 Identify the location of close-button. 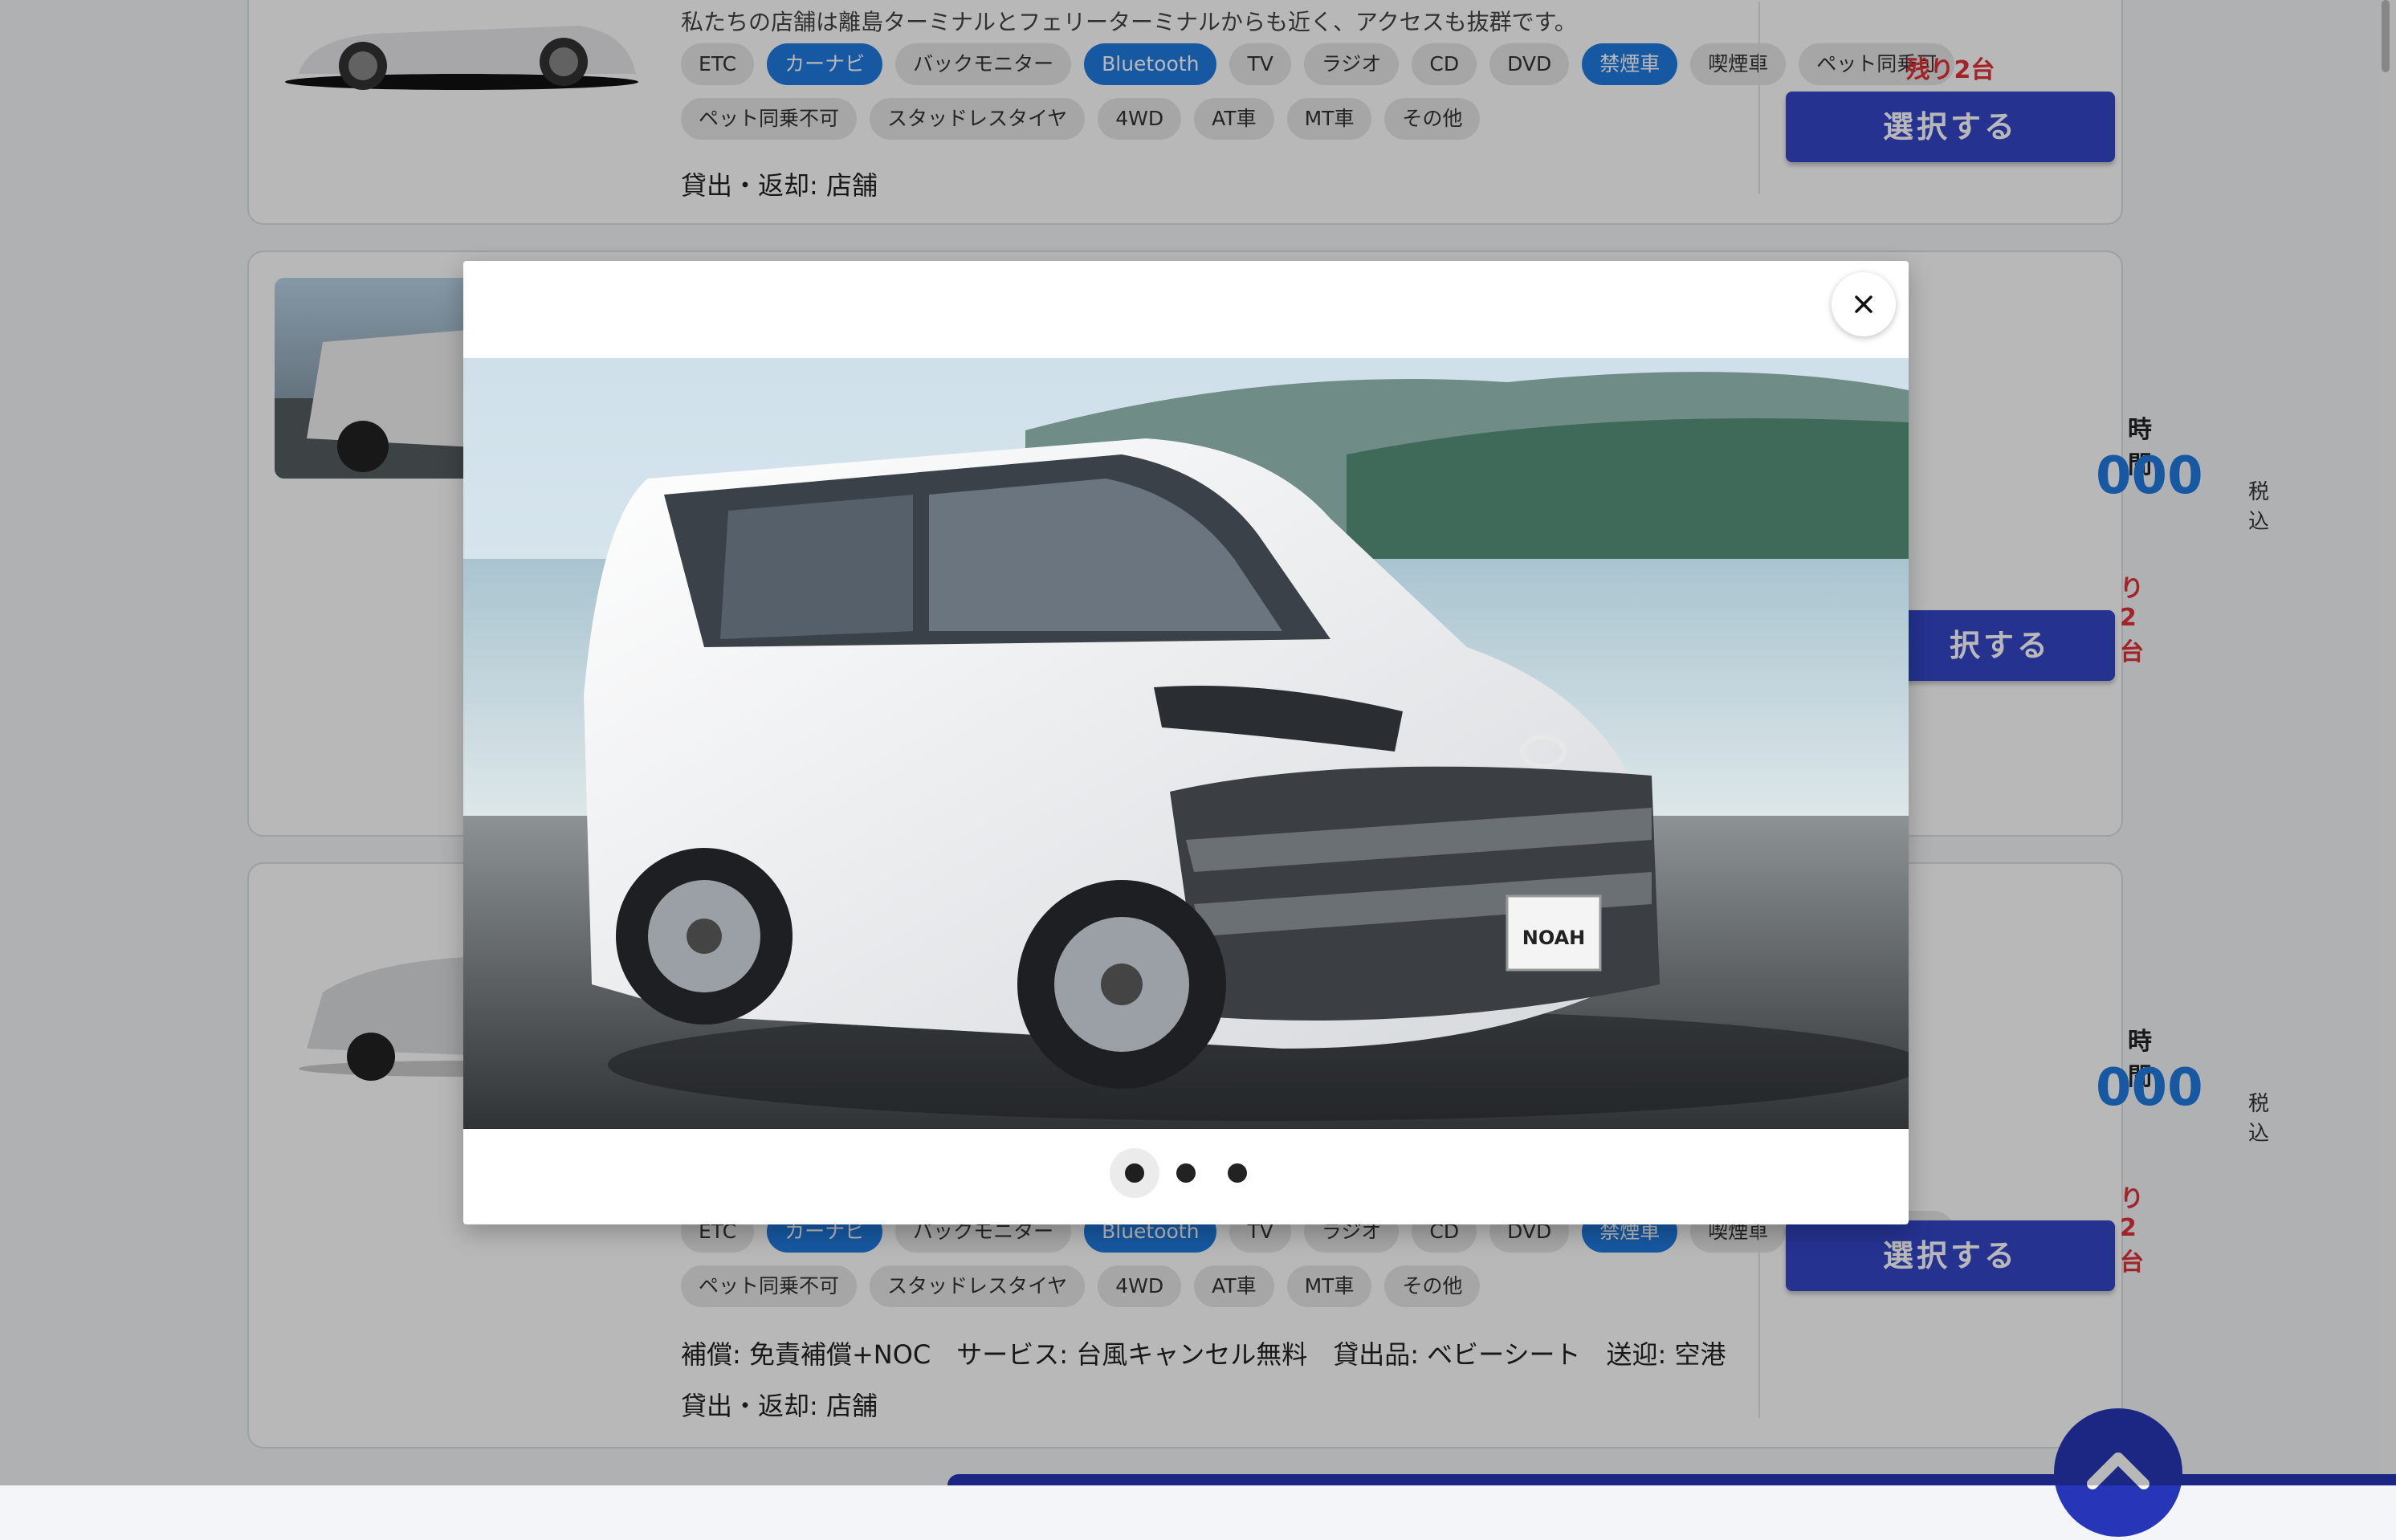
(1864, 304).